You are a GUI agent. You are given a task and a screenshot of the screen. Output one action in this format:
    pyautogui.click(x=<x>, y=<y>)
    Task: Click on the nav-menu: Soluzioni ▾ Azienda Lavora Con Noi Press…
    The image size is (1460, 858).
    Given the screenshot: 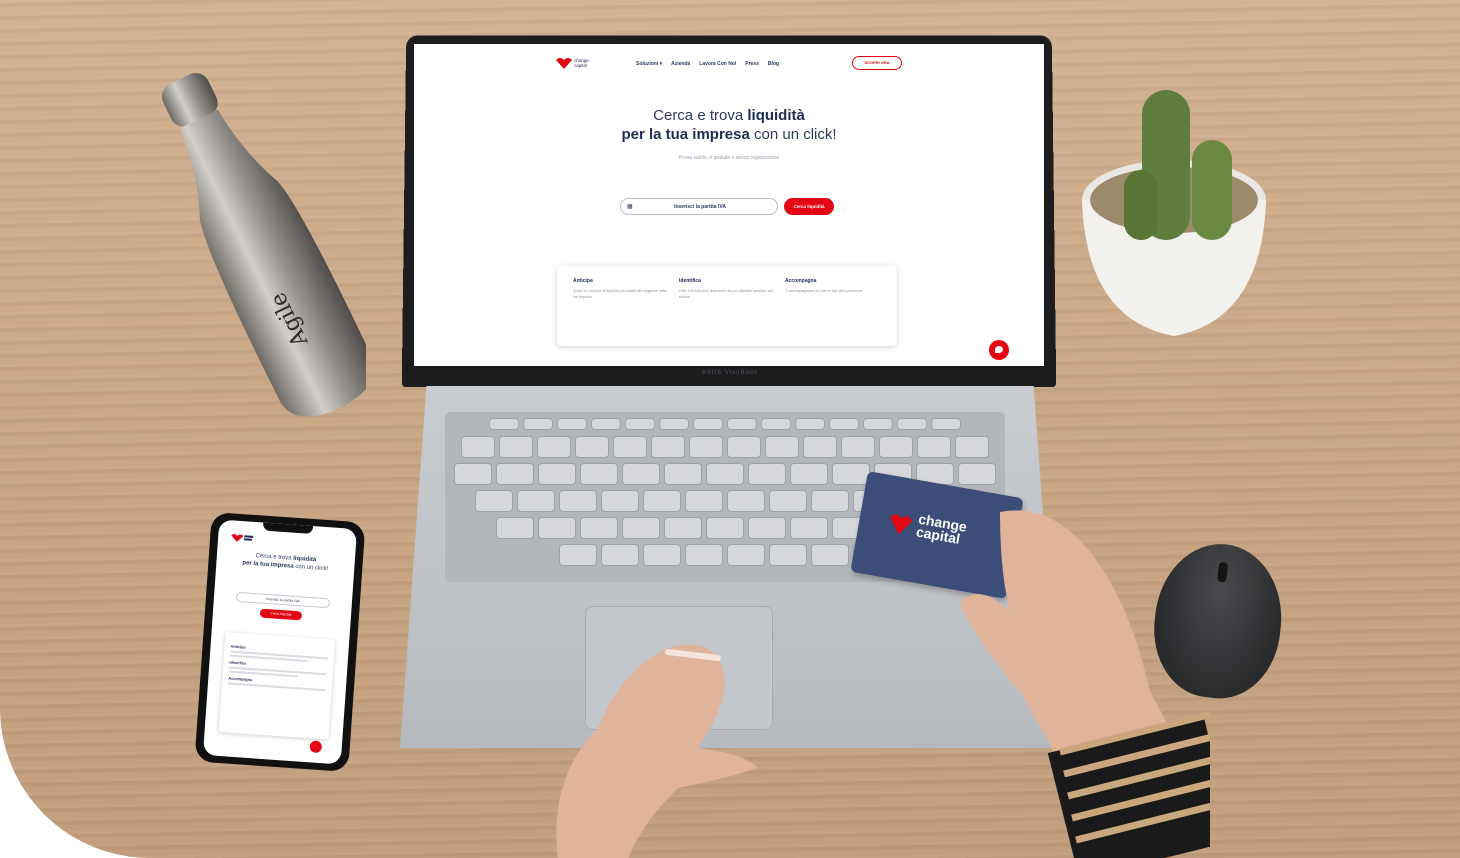 What is the action you would take?
    pyautogui.click(x=707, y=64)
    